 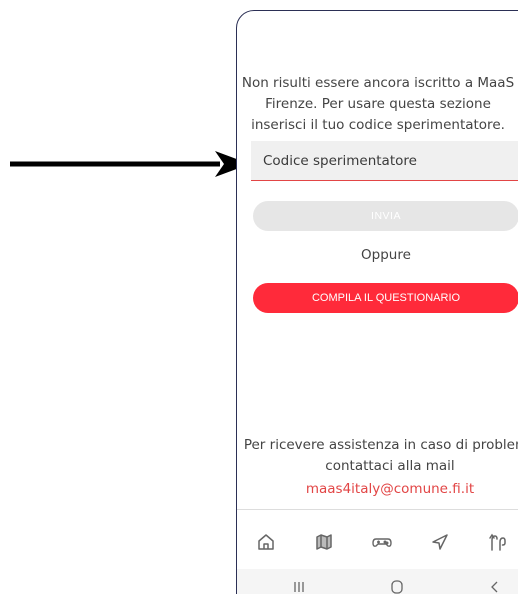 I want to click on navigation-icon, so click(x=440, y=542).